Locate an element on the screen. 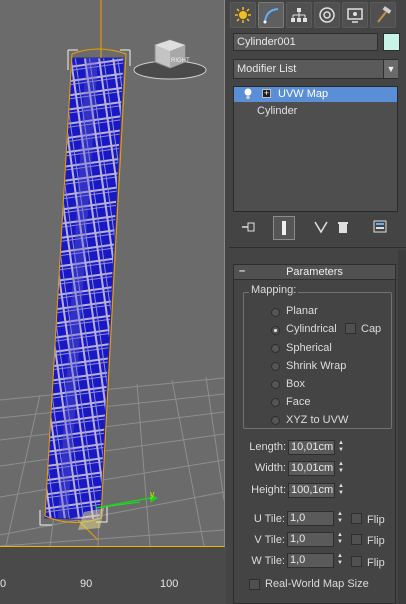 The height and width of the screenshot is (604, 406). panel-scrollbar is located at coordinates (402, 427).